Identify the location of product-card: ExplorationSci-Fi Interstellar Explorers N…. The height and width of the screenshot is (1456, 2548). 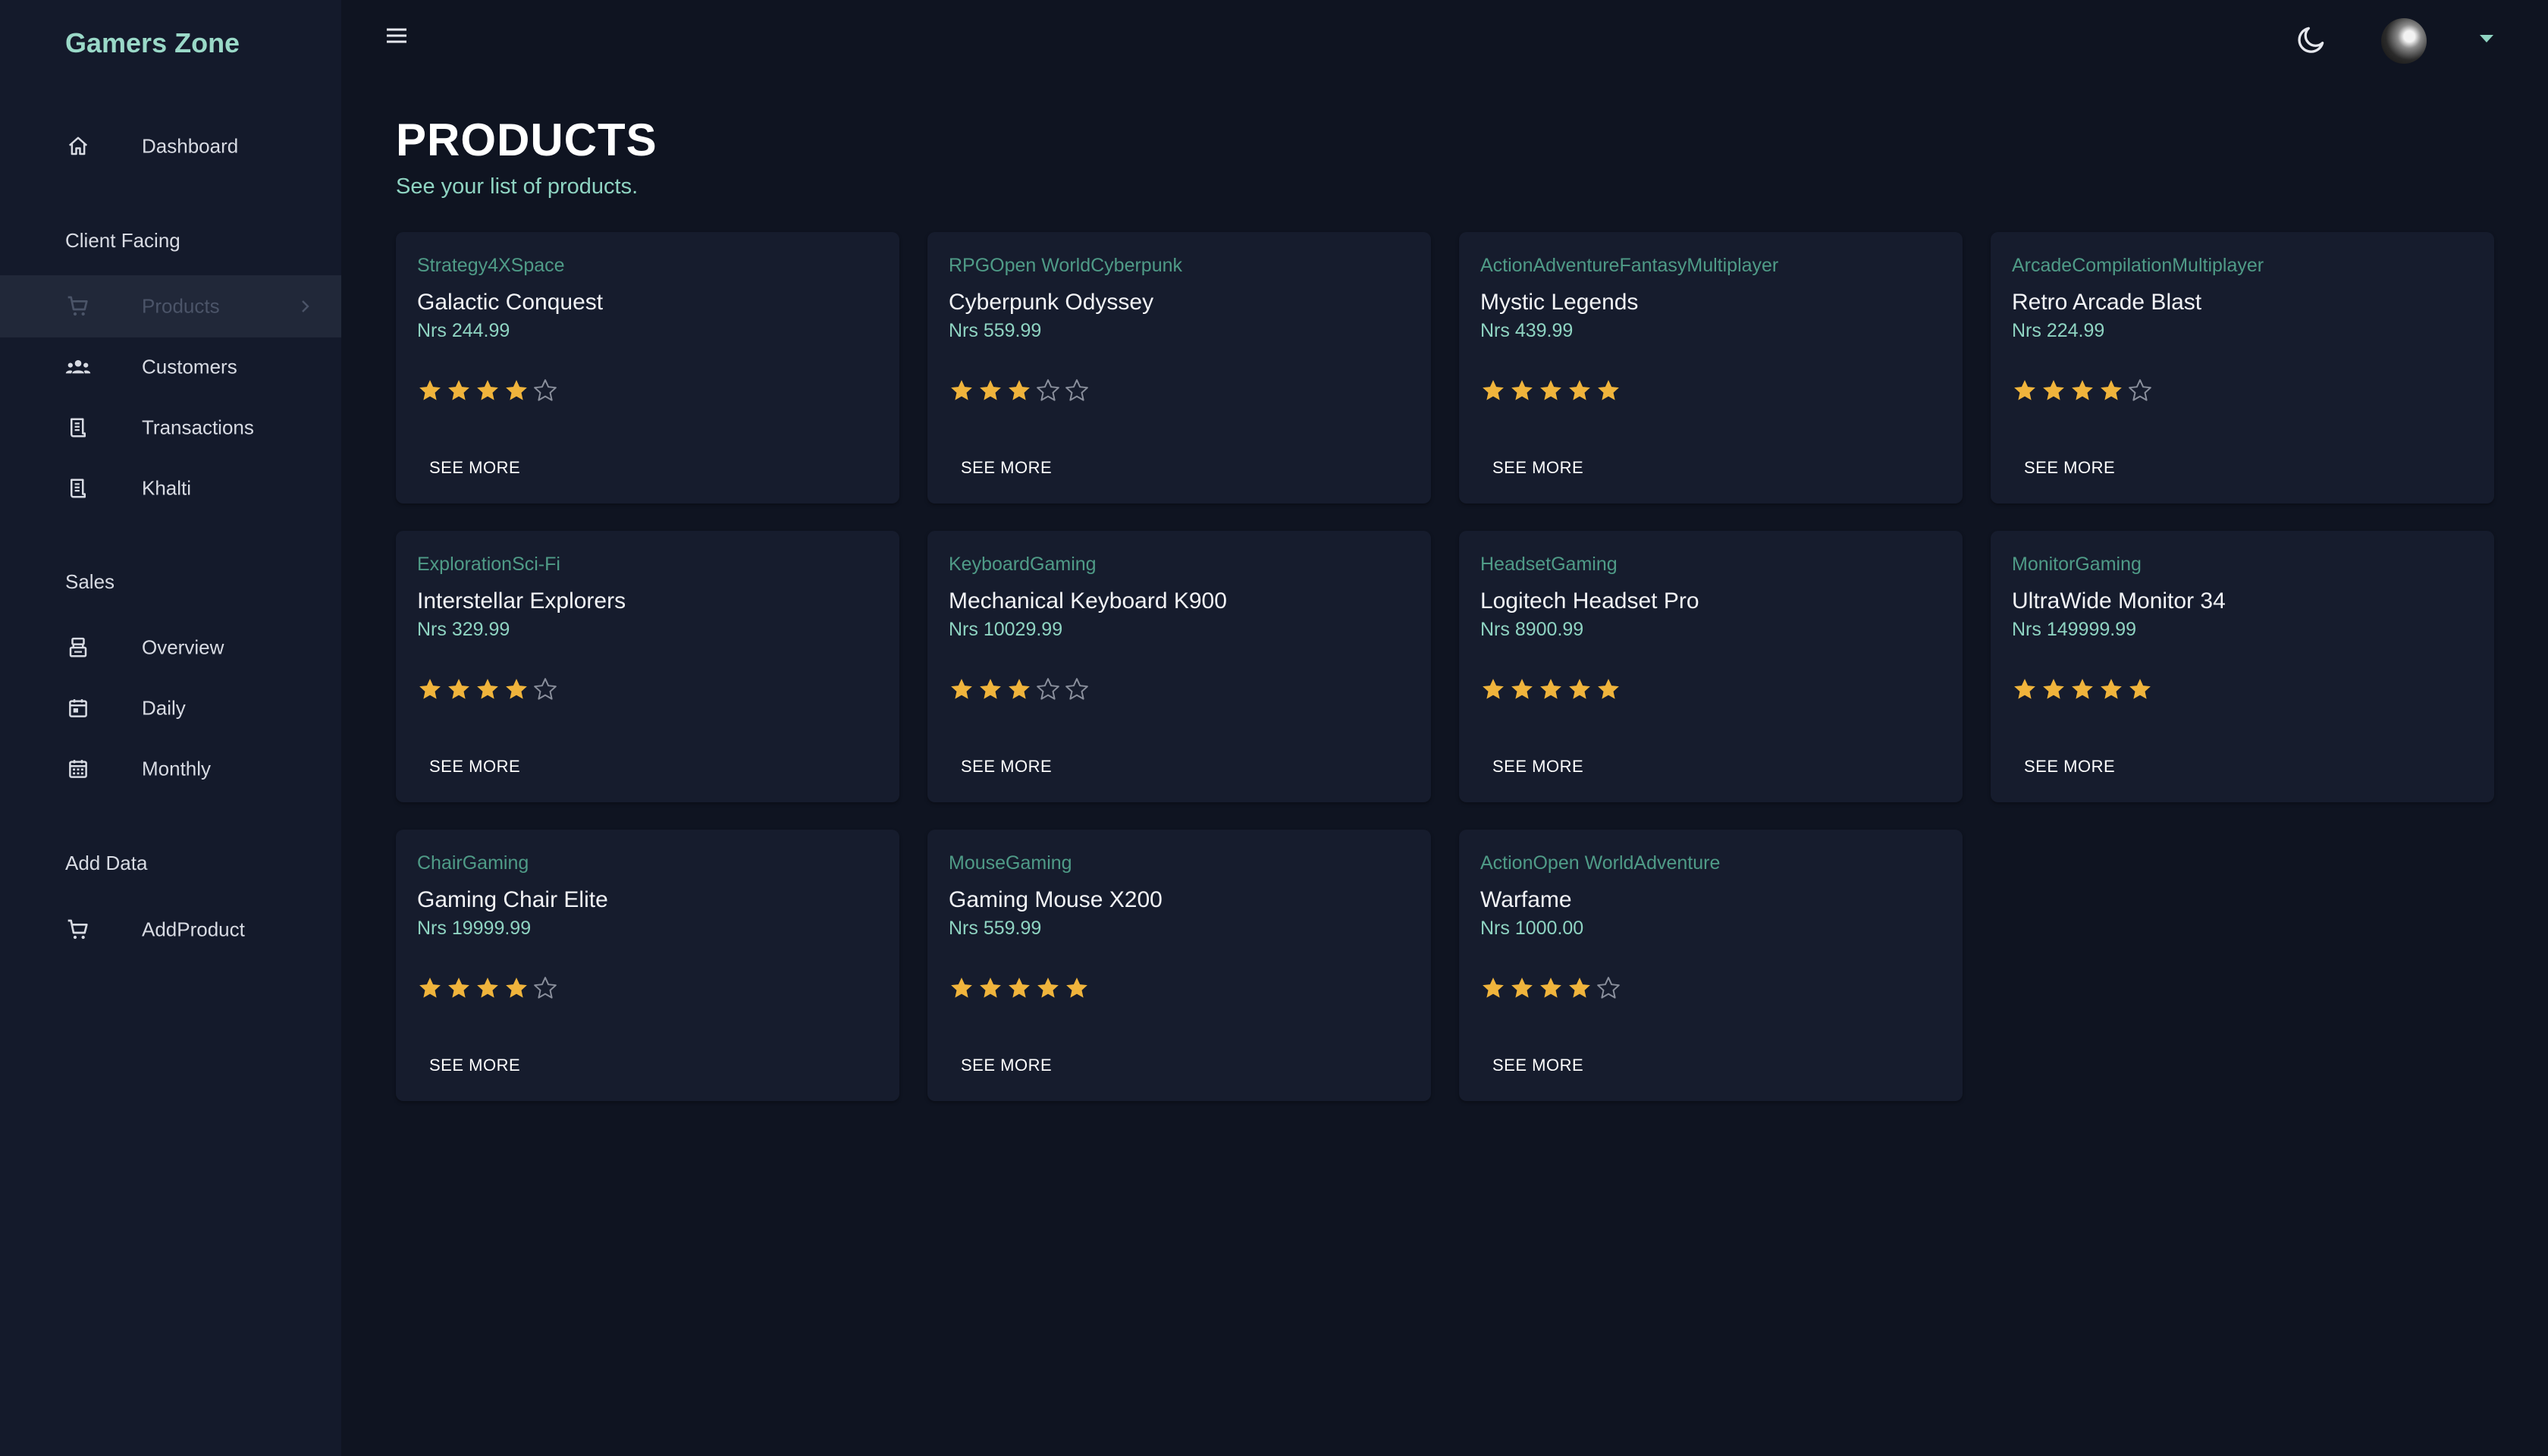
(647, 666).